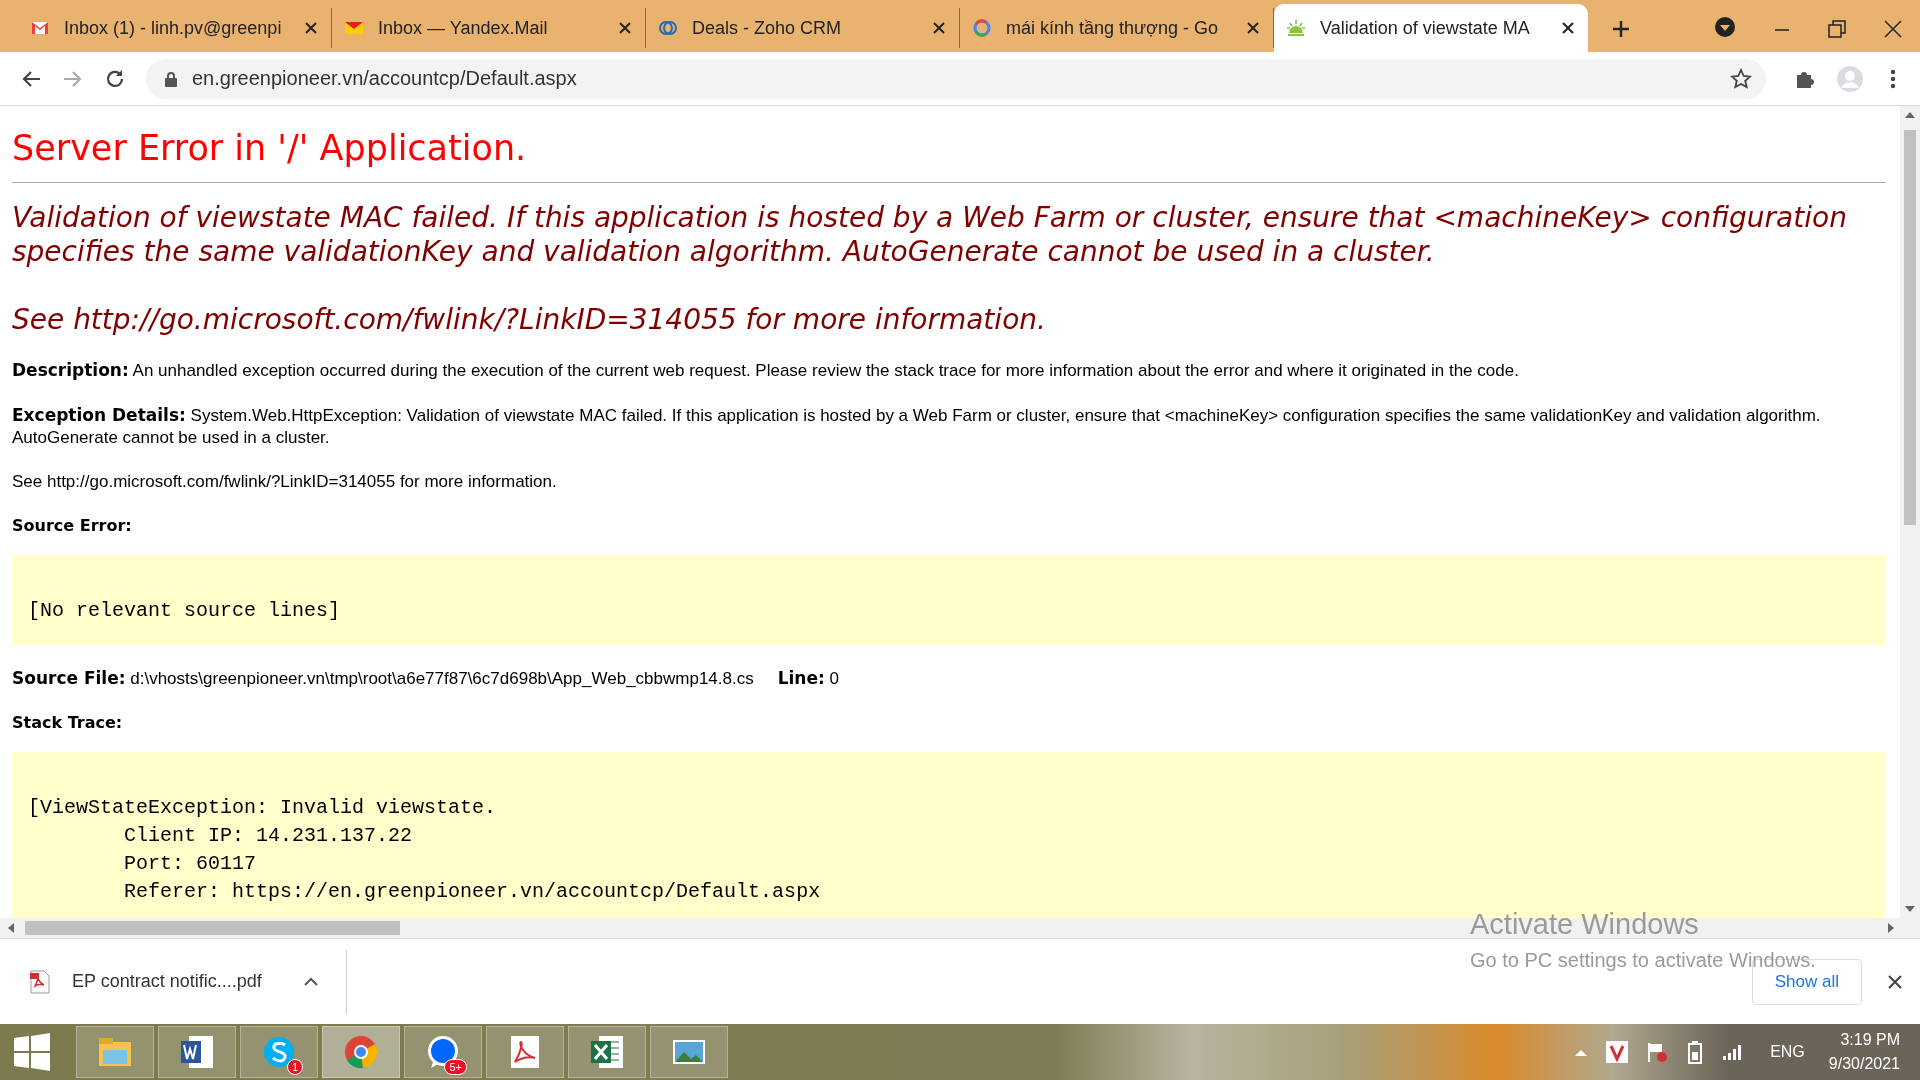  What do you see at coordinates (167, 981) in the screenshot?
I see `file-name: EP contract notific....pdf` at bounding box center [167, 981].